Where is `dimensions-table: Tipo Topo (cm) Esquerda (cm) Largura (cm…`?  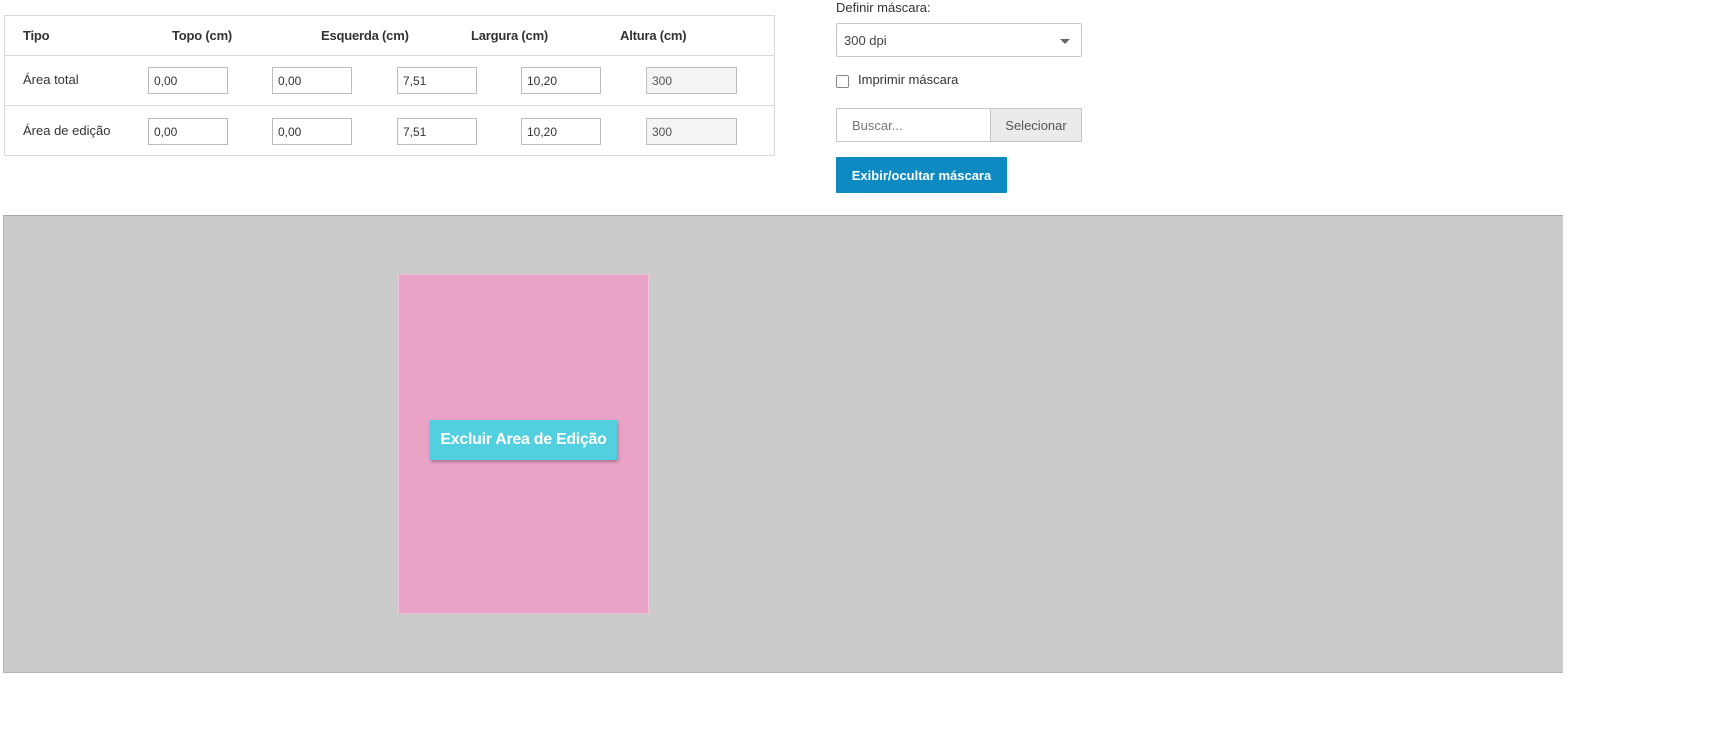 dimensions-table: Tipo Topo (cm) Esquerda (cm) Largura (cm… is located at coordinates (389, 85).